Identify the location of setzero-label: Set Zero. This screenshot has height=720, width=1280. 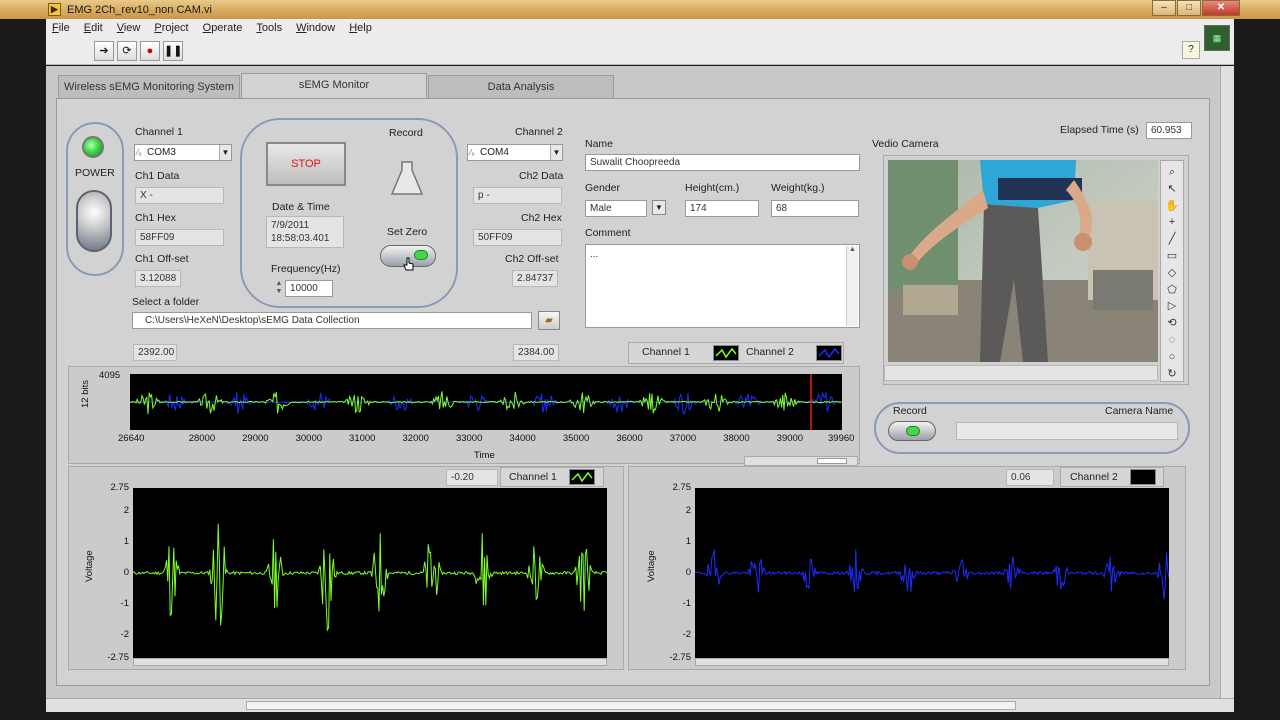
(407, 232).